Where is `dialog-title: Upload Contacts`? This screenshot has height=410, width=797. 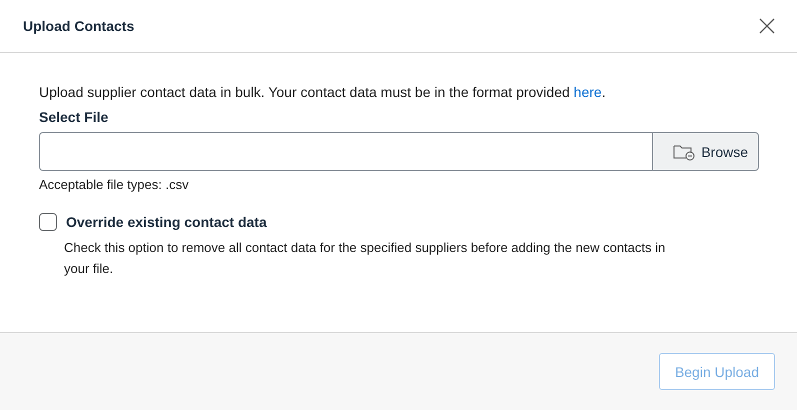
dialog-title: Upload Contacts is located at coordinates (78, 26).